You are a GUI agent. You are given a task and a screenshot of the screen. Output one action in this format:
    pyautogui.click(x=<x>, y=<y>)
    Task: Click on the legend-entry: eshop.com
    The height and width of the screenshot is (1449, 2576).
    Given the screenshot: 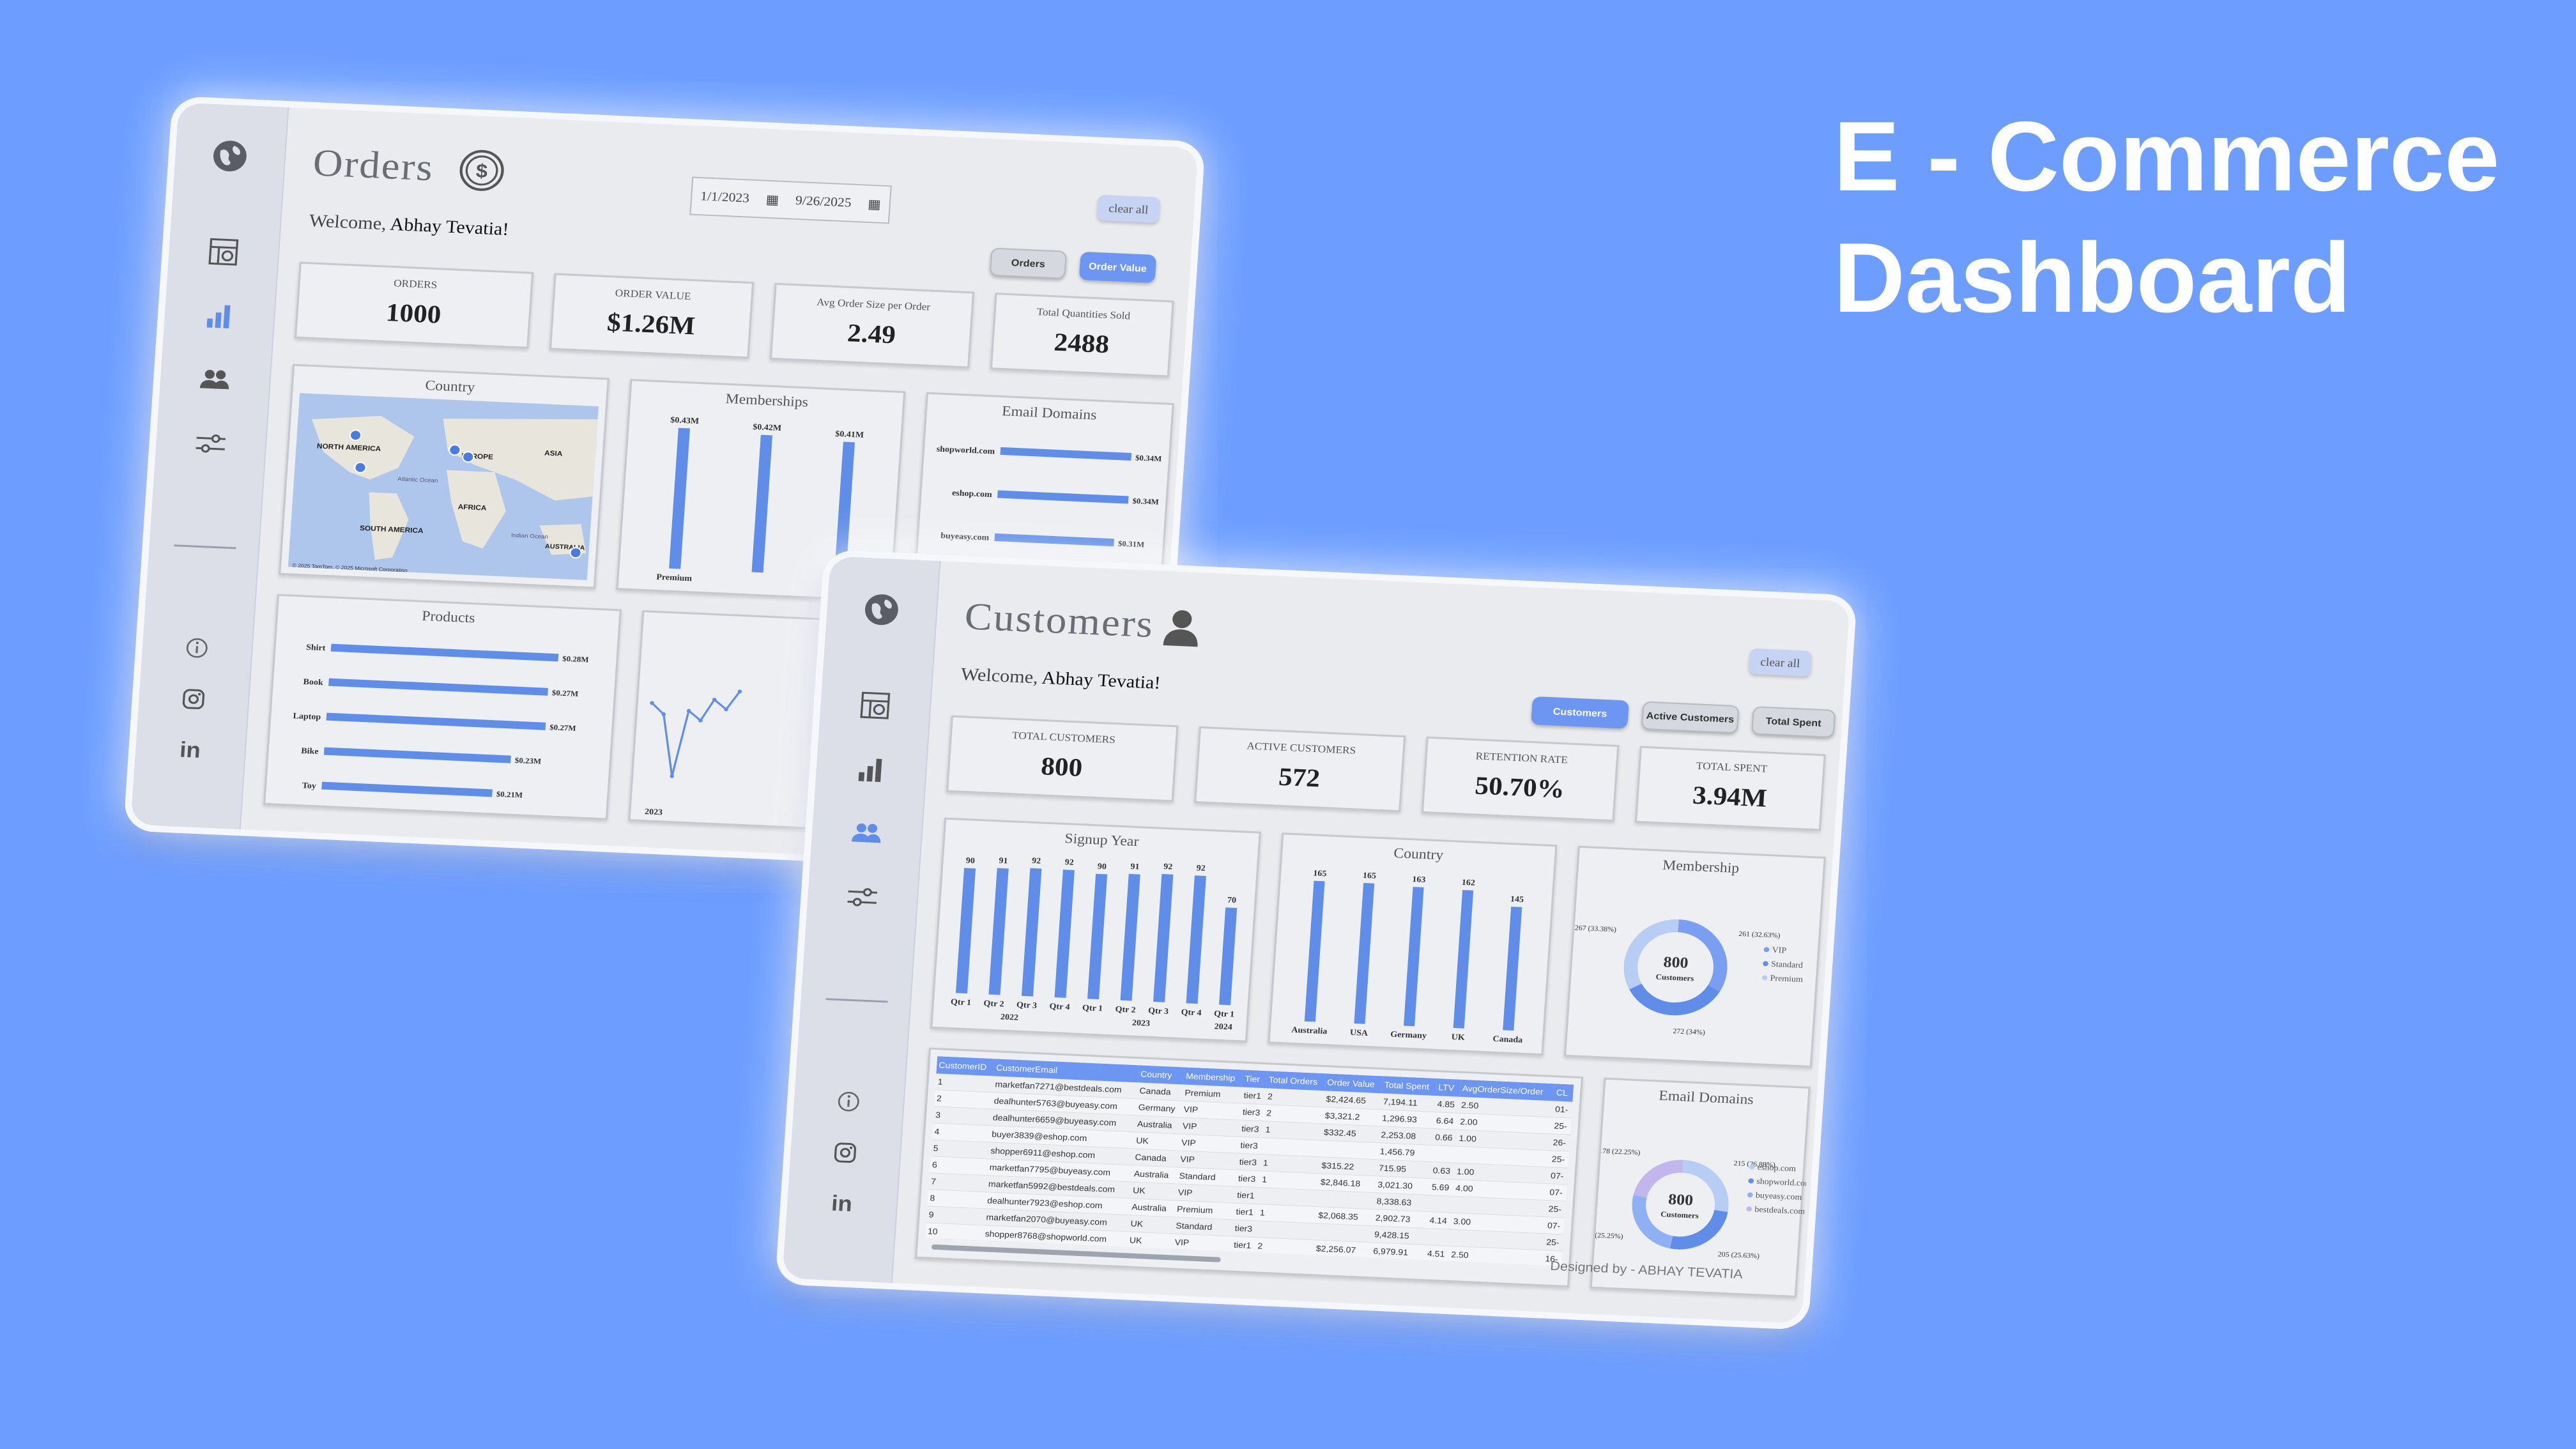 What is the action you would take?
    pyautogui.click(x=1777, y=1167)
    